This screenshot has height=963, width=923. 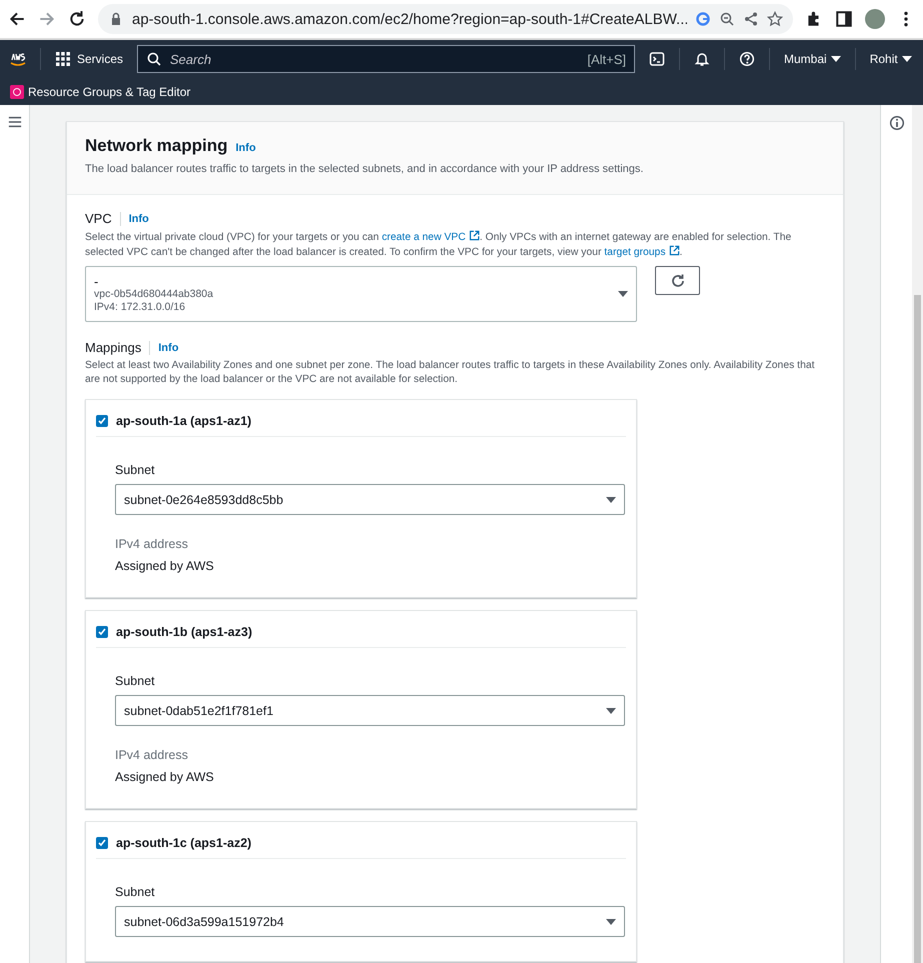 What do you see at coordinates (370, 710) in the screenshot?
I see `subnet-select: subnet-0dab51e2f1f781ef1` at bounding box center [370, 710].